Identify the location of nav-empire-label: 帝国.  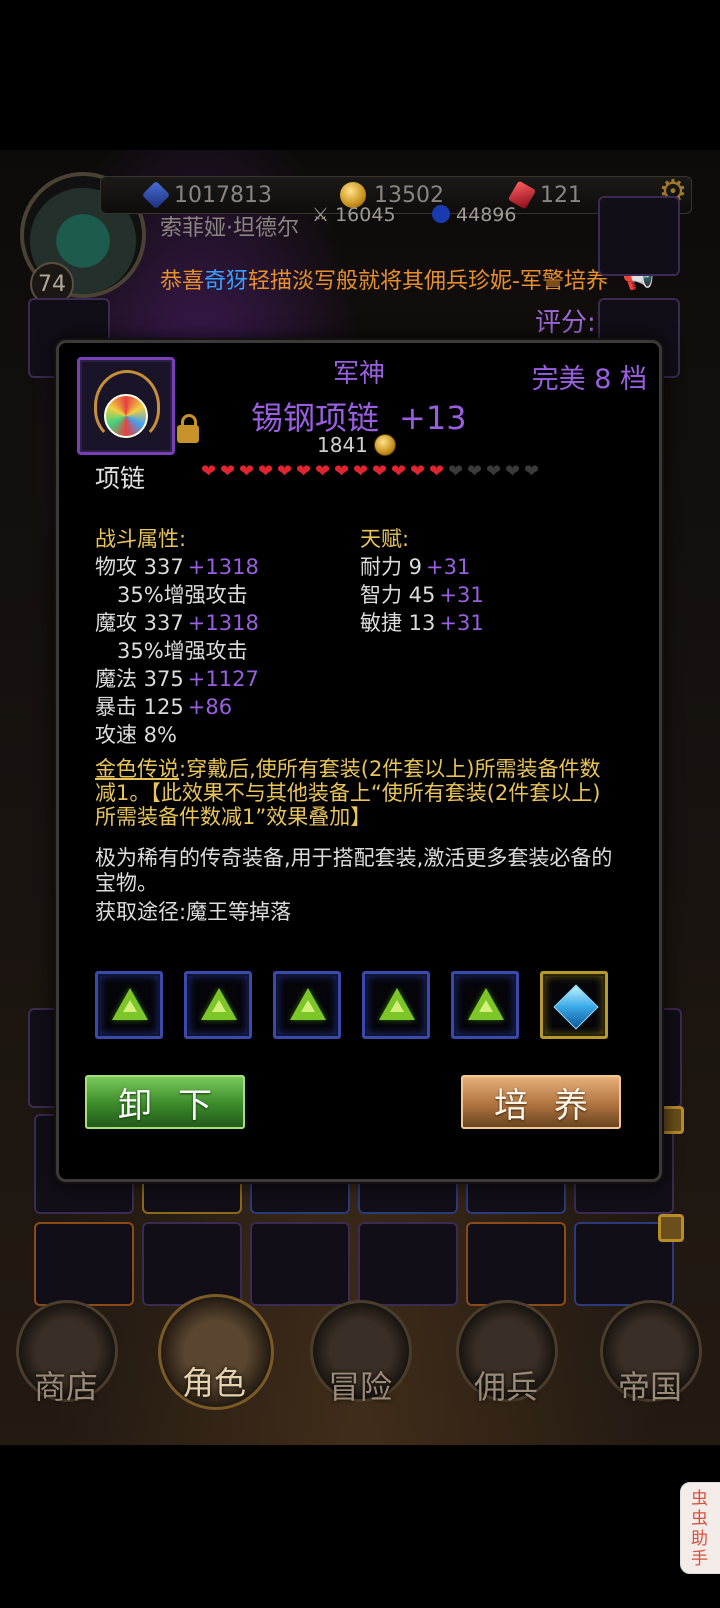
(649, 1387).